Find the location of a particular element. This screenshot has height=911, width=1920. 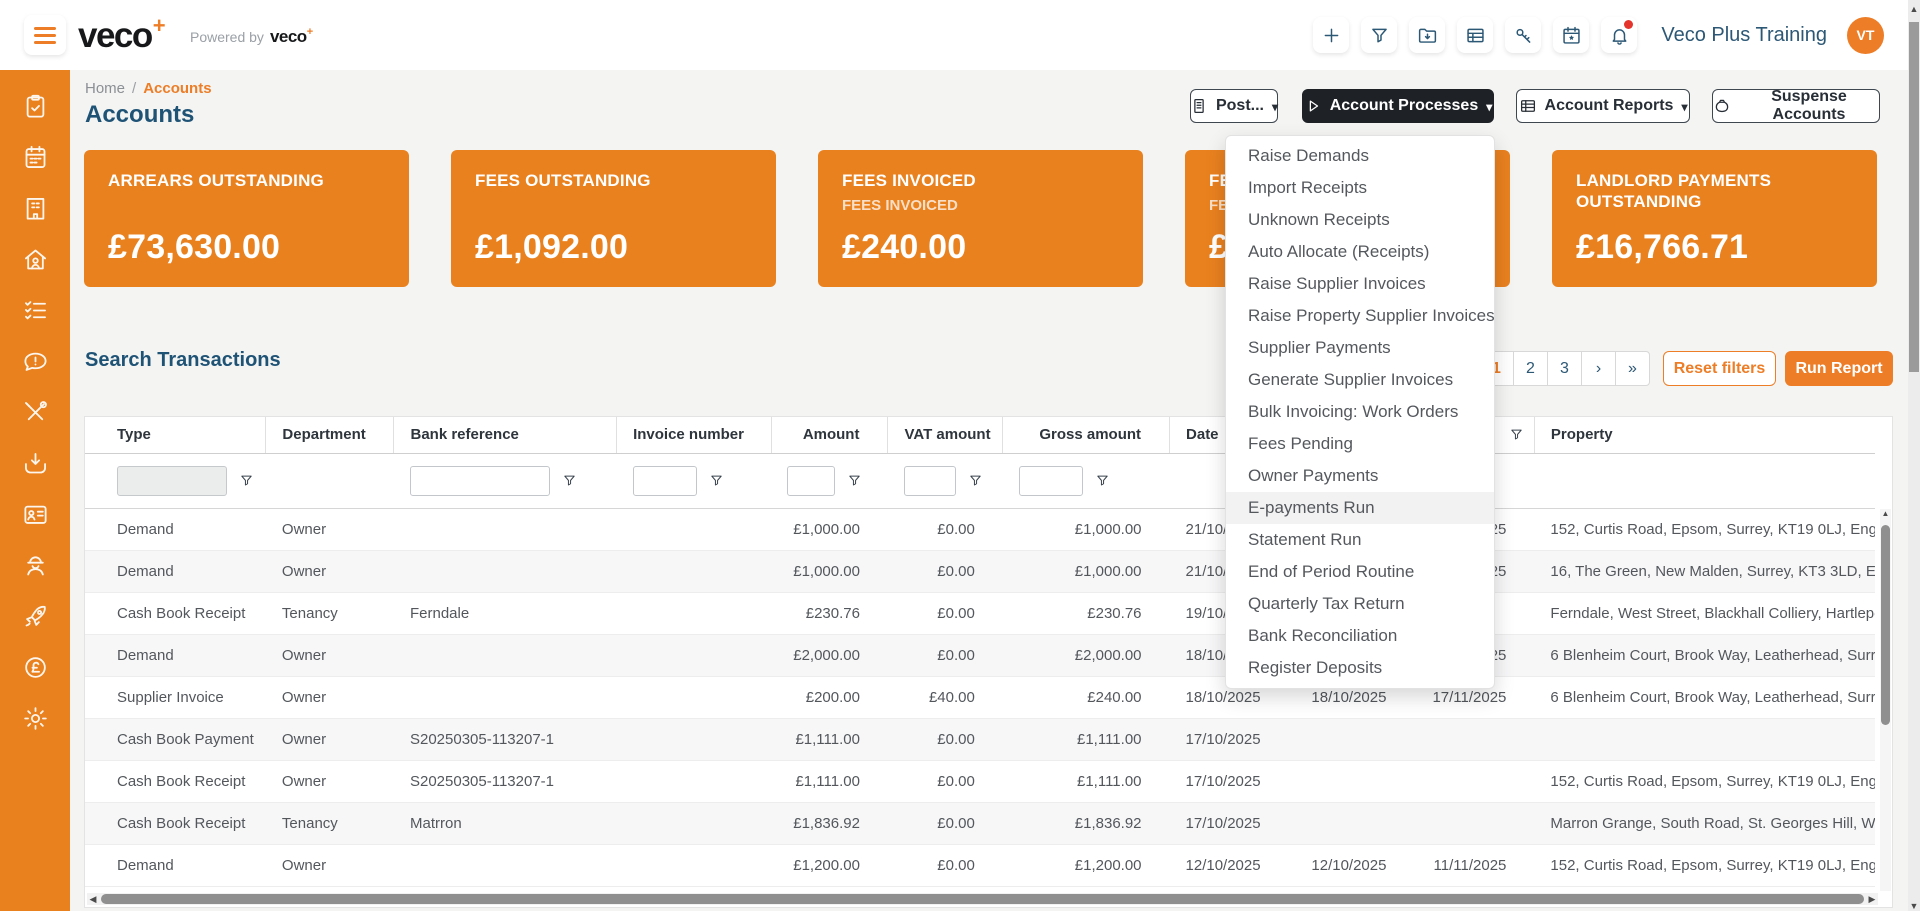

sidebar-item-settings is located at coordinates (35, 721).